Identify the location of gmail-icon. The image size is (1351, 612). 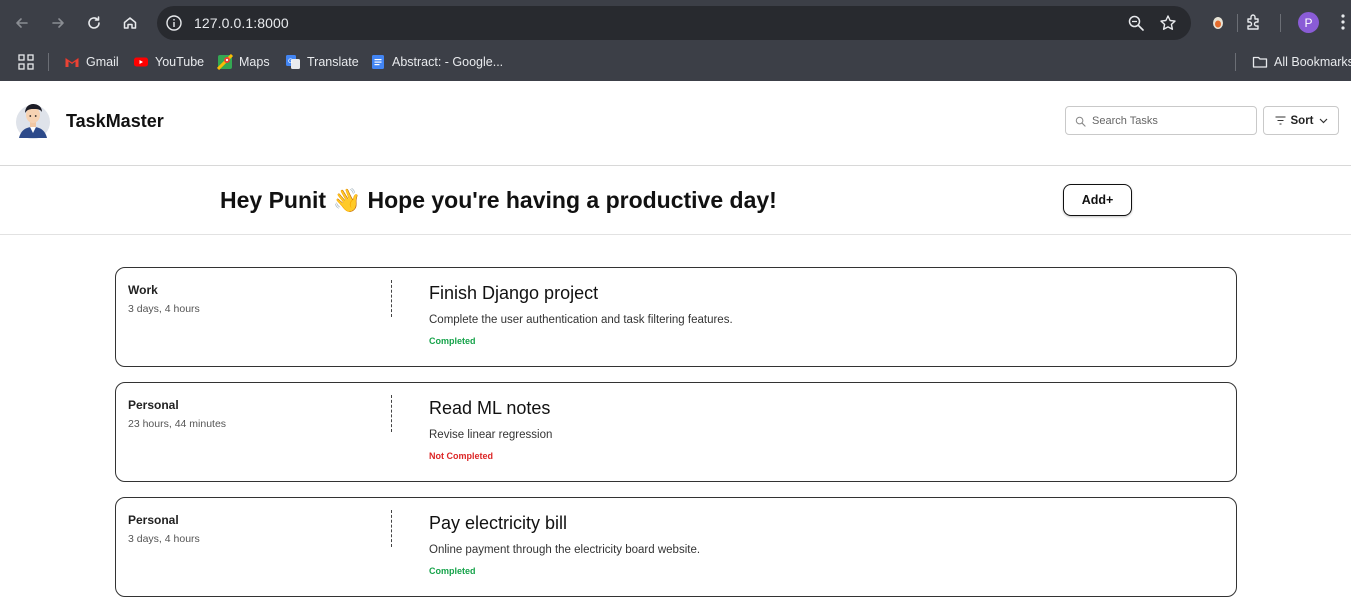
(72, 62).